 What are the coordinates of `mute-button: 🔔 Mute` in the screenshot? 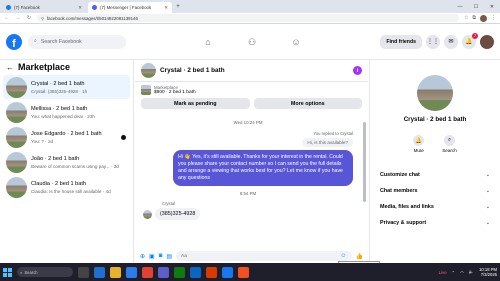 It's located at (419, 144).